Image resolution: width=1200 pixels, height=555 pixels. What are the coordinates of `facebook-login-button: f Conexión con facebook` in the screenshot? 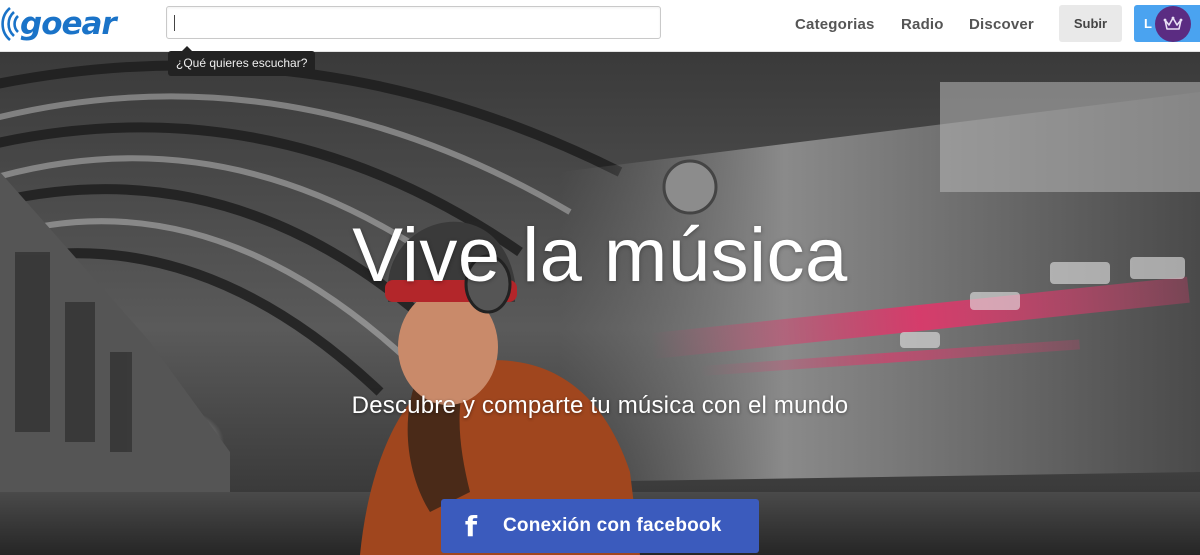 It's located at (600, 526).